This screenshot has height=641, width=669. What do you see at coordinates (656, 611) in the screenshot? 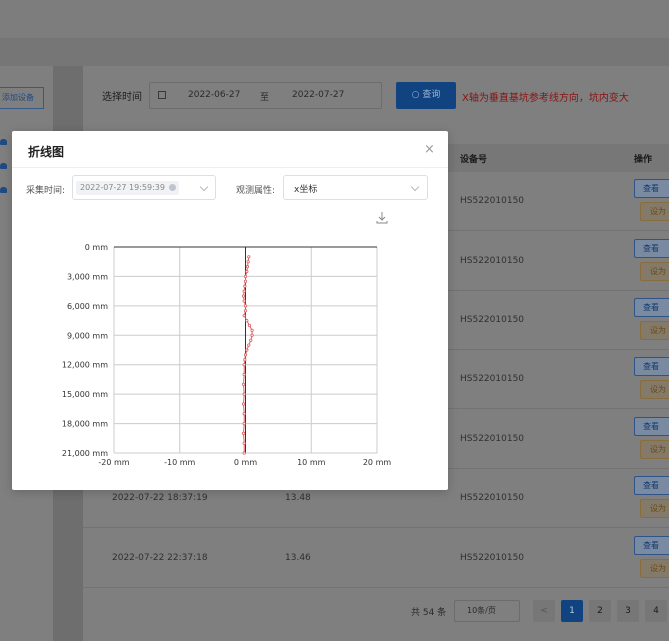
I see `page-button: 4` at bounding box center [656, 611].